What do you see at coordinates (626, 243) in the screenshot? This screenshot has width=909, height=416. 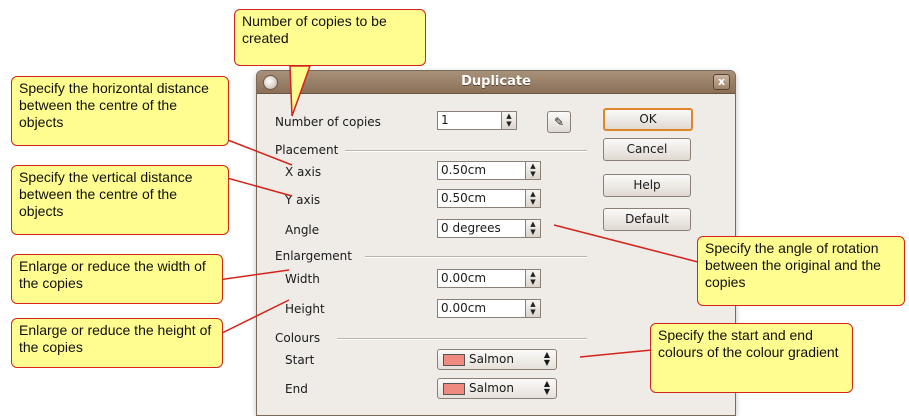 I see `angle-pointer` at bounding box center [626, 243].